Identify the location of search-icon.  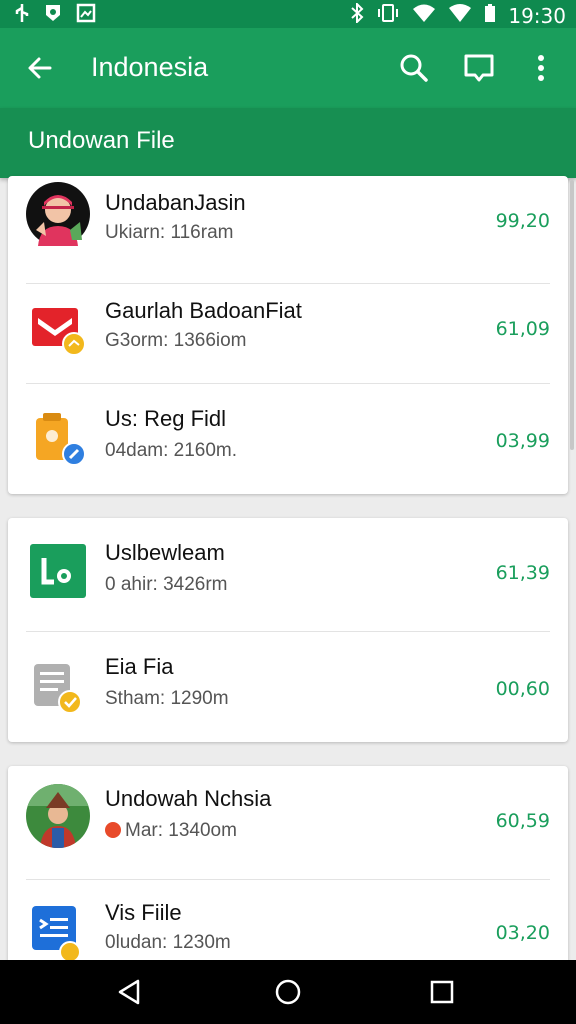
(414, 68).